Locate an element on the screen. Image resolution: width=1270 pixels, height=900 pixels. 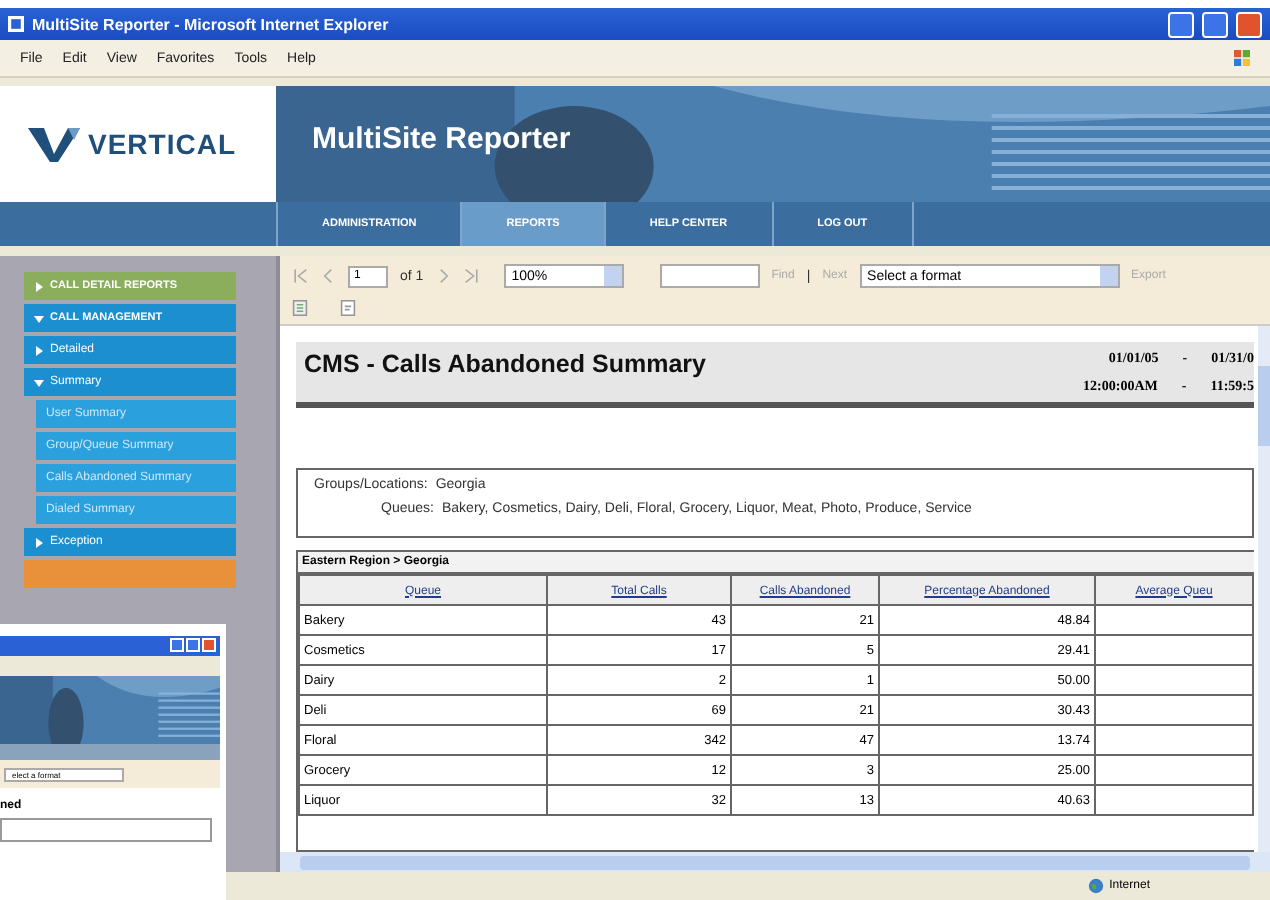
last-page-icon is located at coordinates (471, 276).